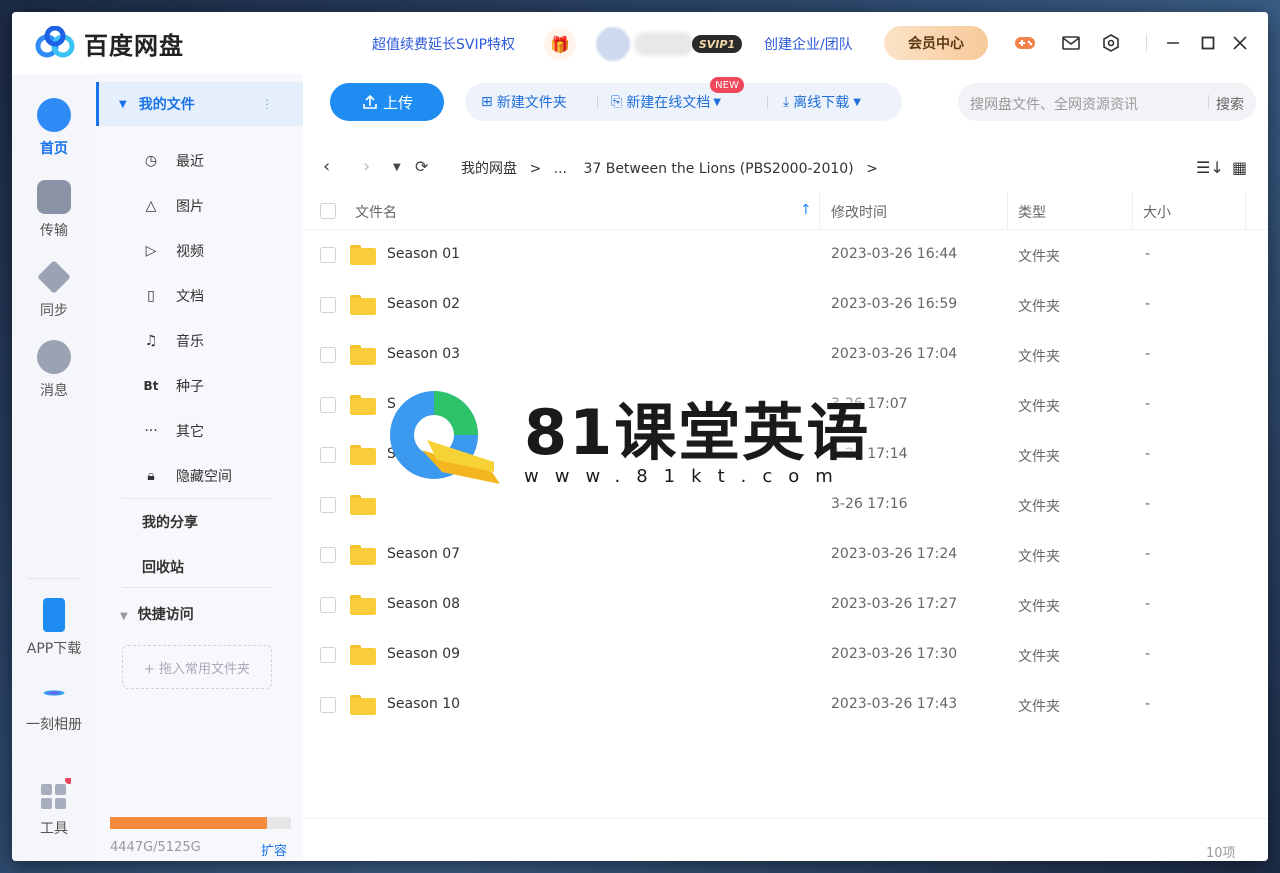  Describe the element at coordinates (173, 161) in the screenshot. I see `nav-recent: ◷ 最近` at that location.